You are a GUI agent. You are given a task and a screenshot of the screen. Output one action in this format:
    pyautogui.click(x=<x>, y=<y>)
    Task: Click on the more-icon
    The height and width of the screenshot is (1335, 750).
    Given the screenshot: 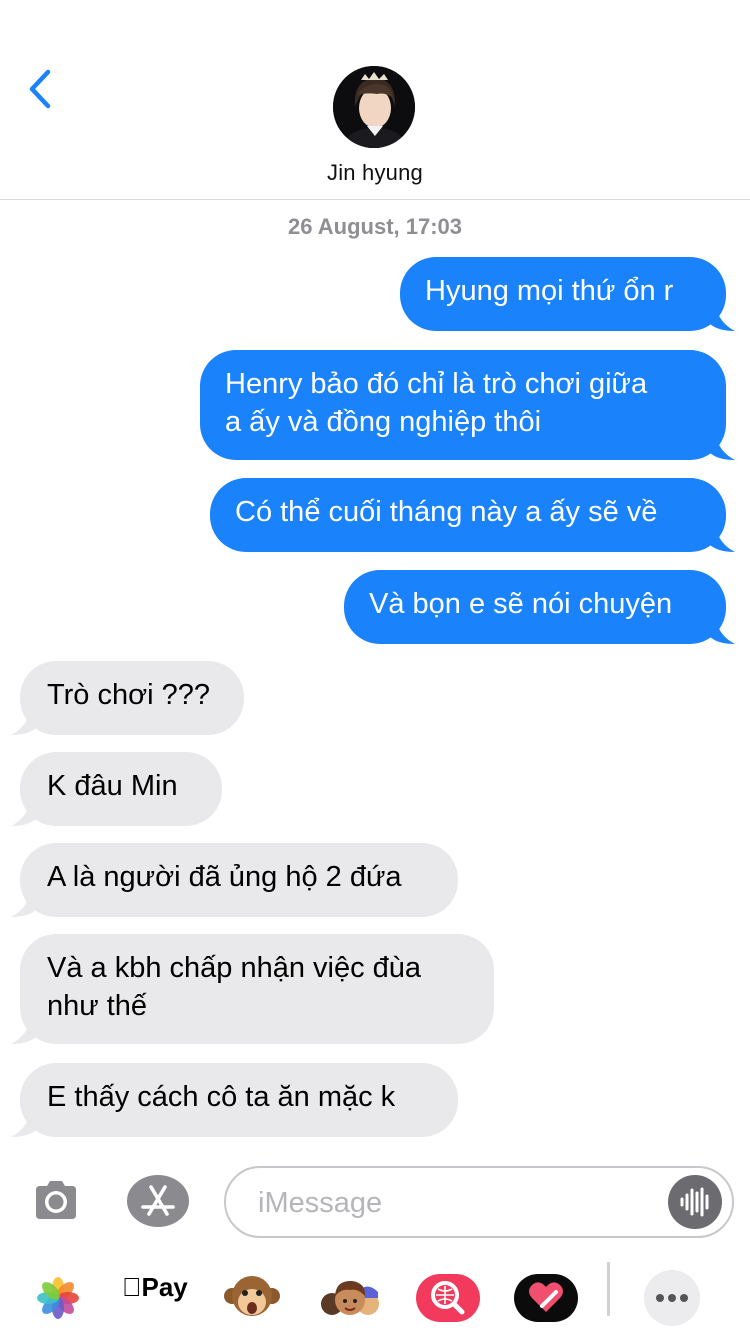 What is the action you would take?
    pyautogui.click(x=672, y=1298)
    